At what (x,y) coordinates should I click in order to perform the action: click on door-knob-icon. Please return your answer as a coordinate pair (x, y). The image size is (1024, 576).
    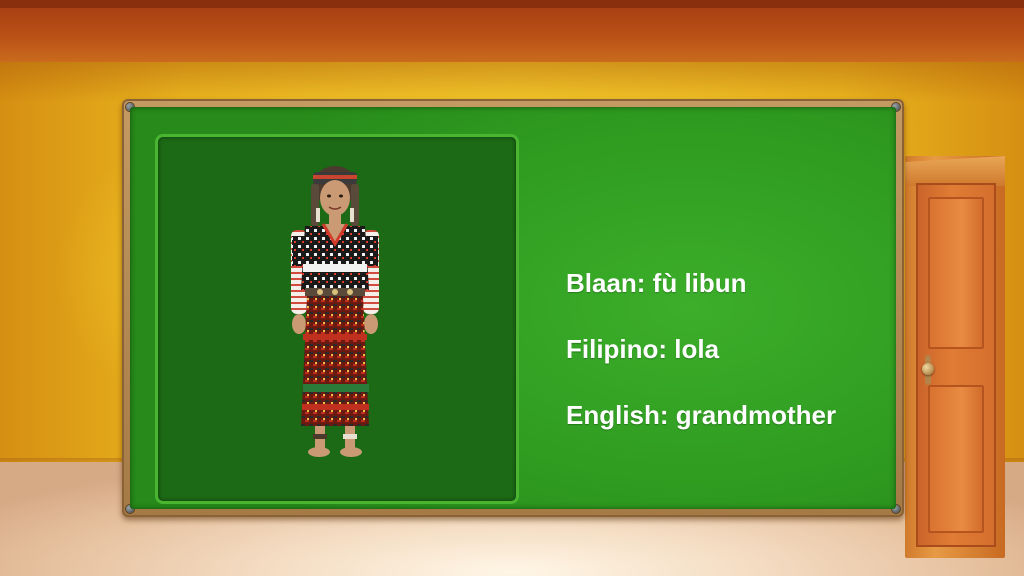
    Looking at the image, I should click on (928, 369).